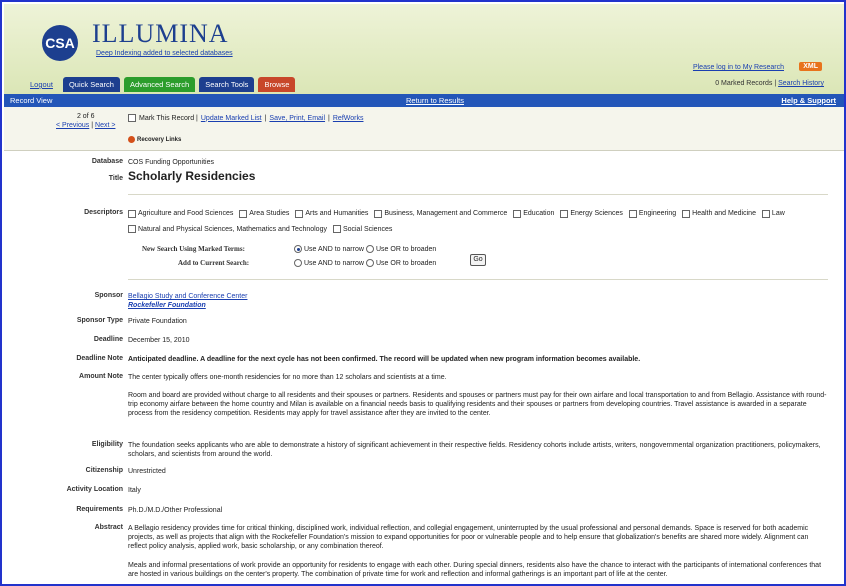  I want to click on descriptor-item: Social Sciences, so click(362, 229).